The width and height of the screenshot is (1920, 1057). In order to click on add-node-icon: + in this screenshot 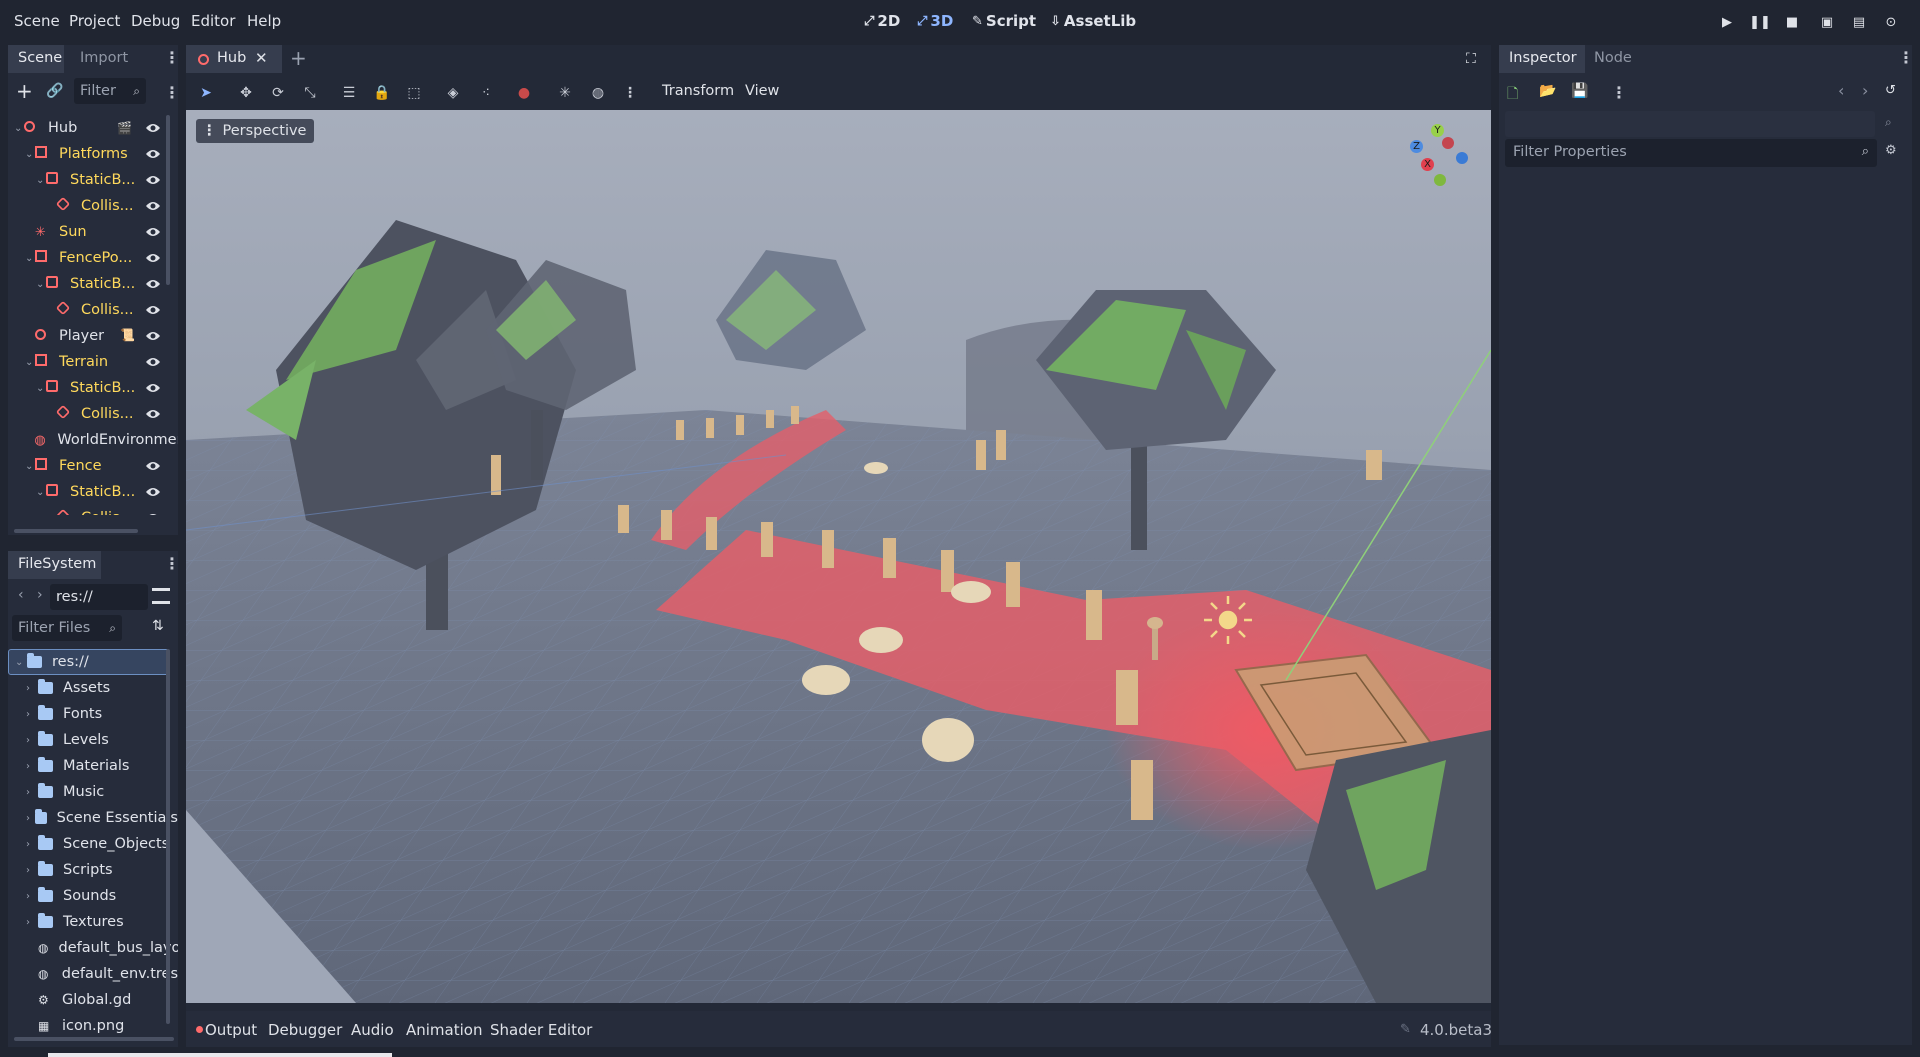, I will do `click(24, 91)`.